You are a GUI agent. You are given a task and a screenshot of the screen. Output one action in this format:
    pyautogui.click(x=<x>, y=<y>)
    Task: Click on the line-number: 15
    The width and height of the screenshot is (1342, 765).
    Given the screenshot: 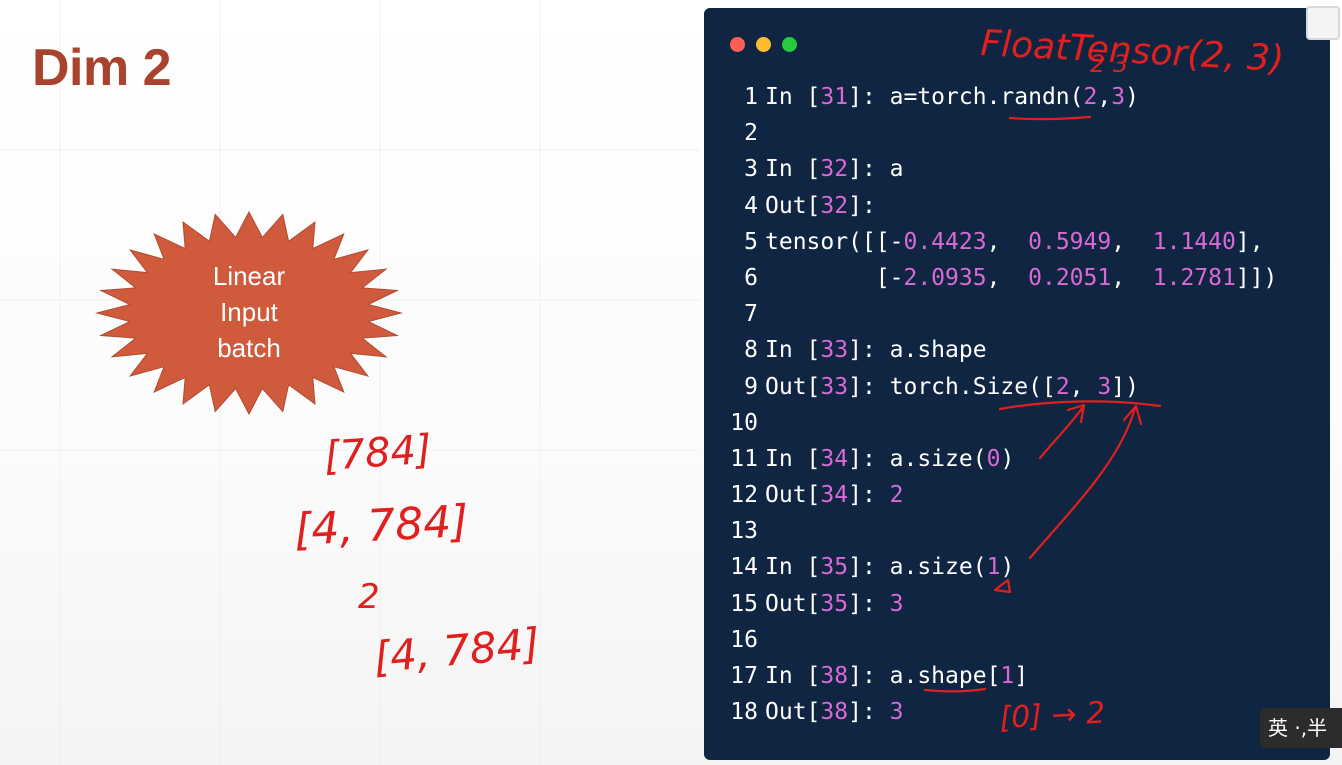 What is the action you would take?
    pyautogui.click(x=744, y=603)
    